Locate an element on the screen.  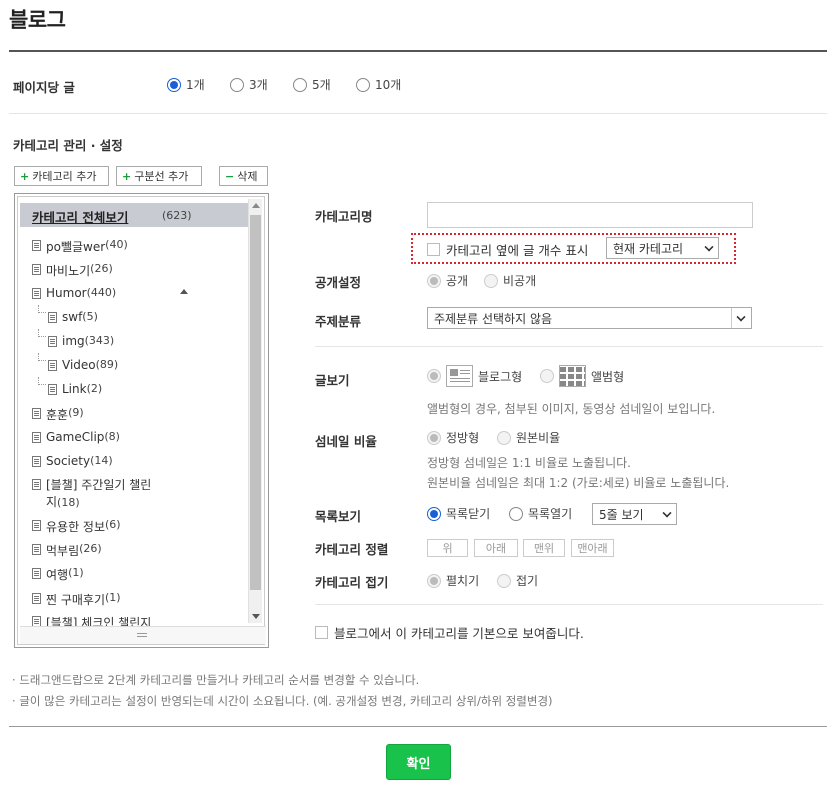
delete-button: − 삭제 is located at coordinates (243, 176).